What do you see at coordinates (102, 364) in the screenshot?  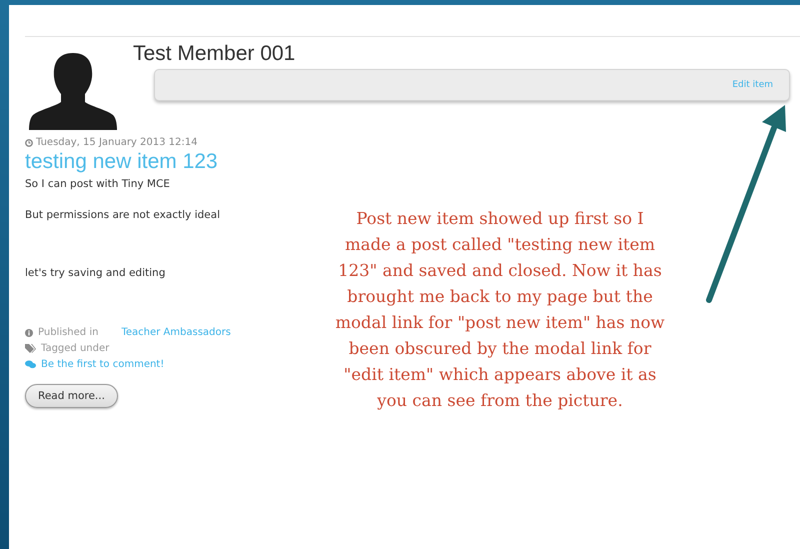 I see `meta-link: Be the first to comment!` at bounding box center [102, 364].